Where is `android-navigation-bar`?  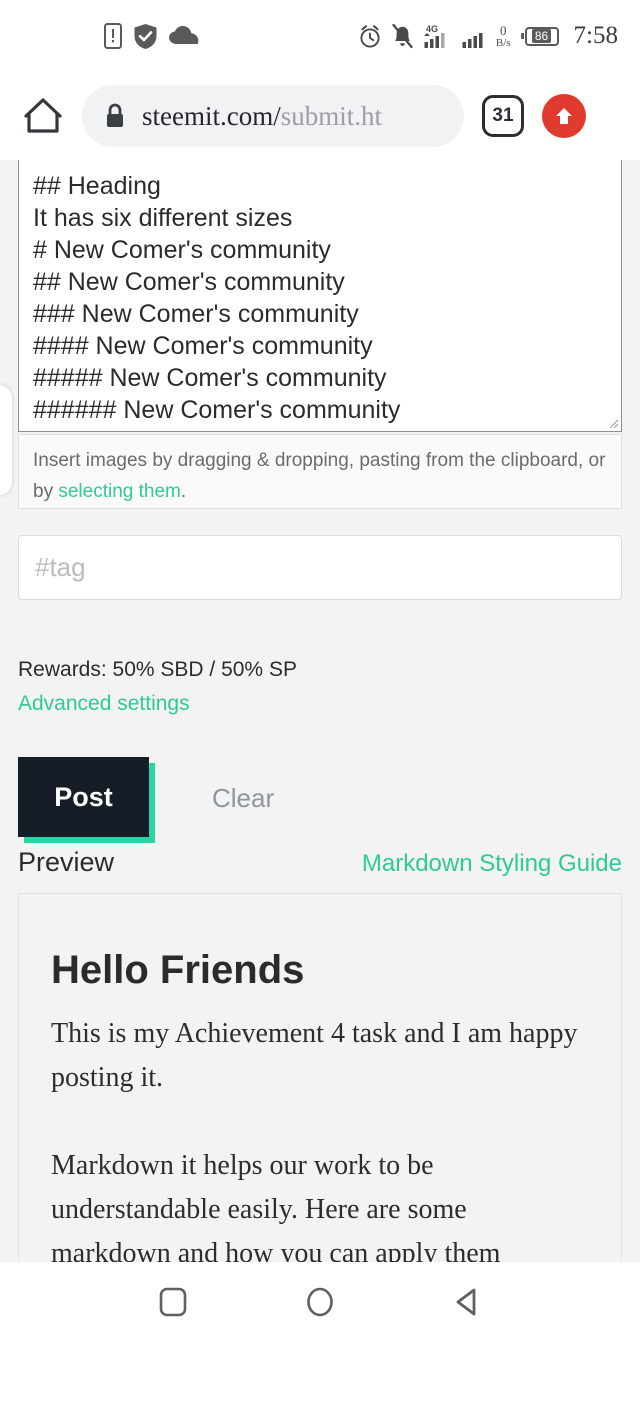
android-navigation-bar is located at coordinates (320, 1302).